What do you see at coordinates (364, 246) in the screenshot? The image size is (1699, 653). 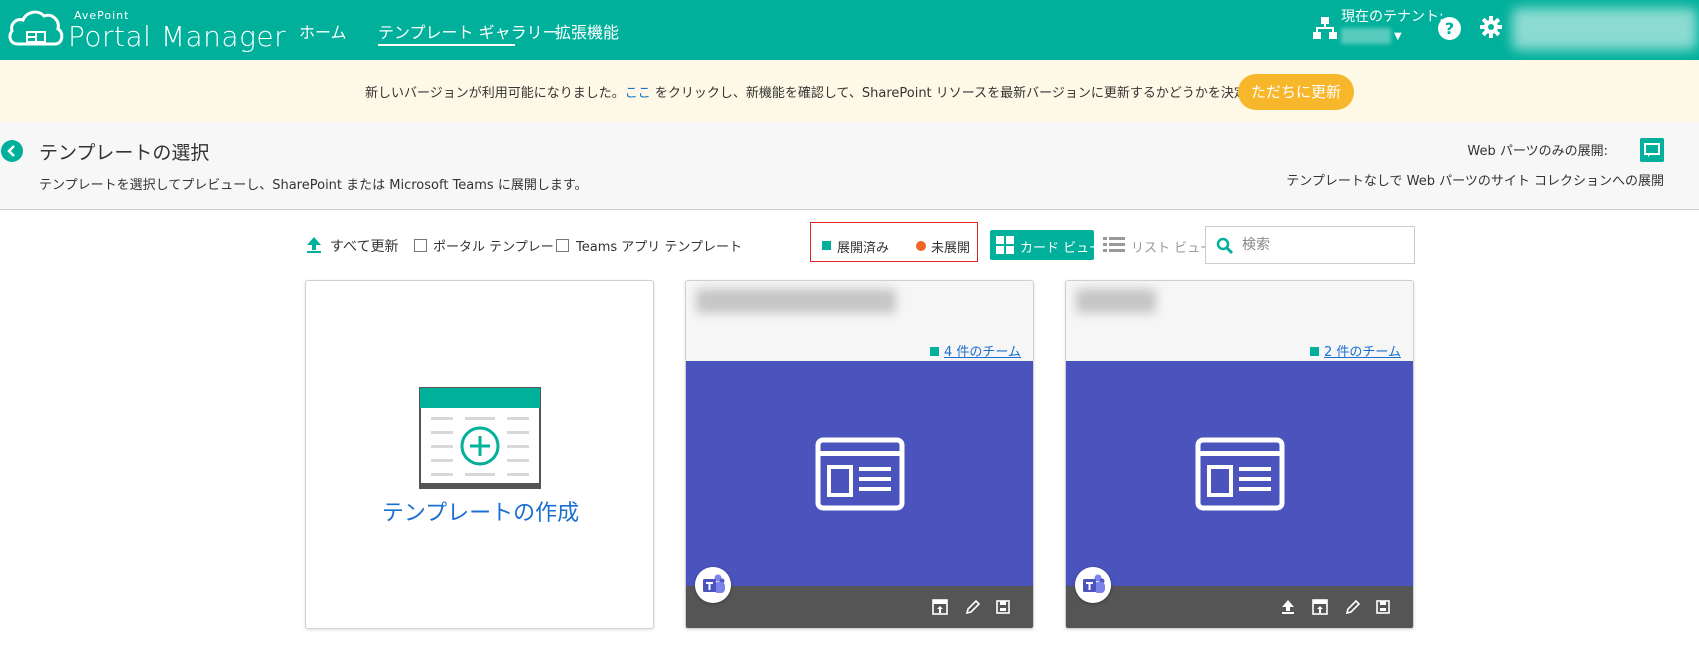 I see `update-all-button: すべて更新` at bounding box center [364, 246].